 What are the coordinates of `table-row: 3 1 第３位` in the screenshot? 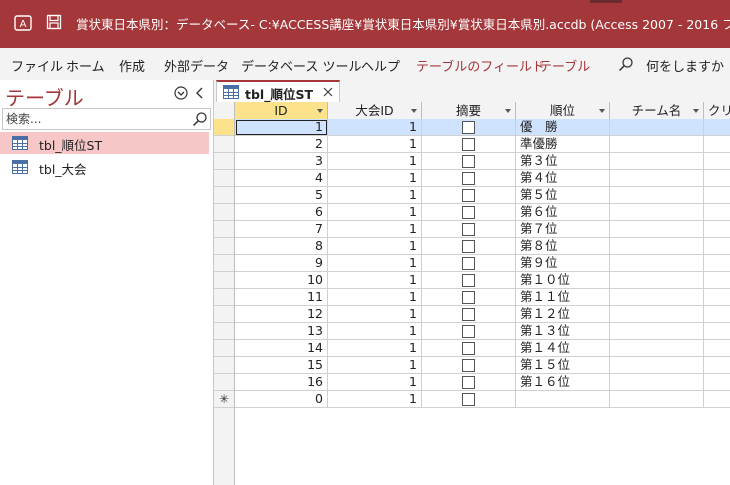 It's located at (472, 161).